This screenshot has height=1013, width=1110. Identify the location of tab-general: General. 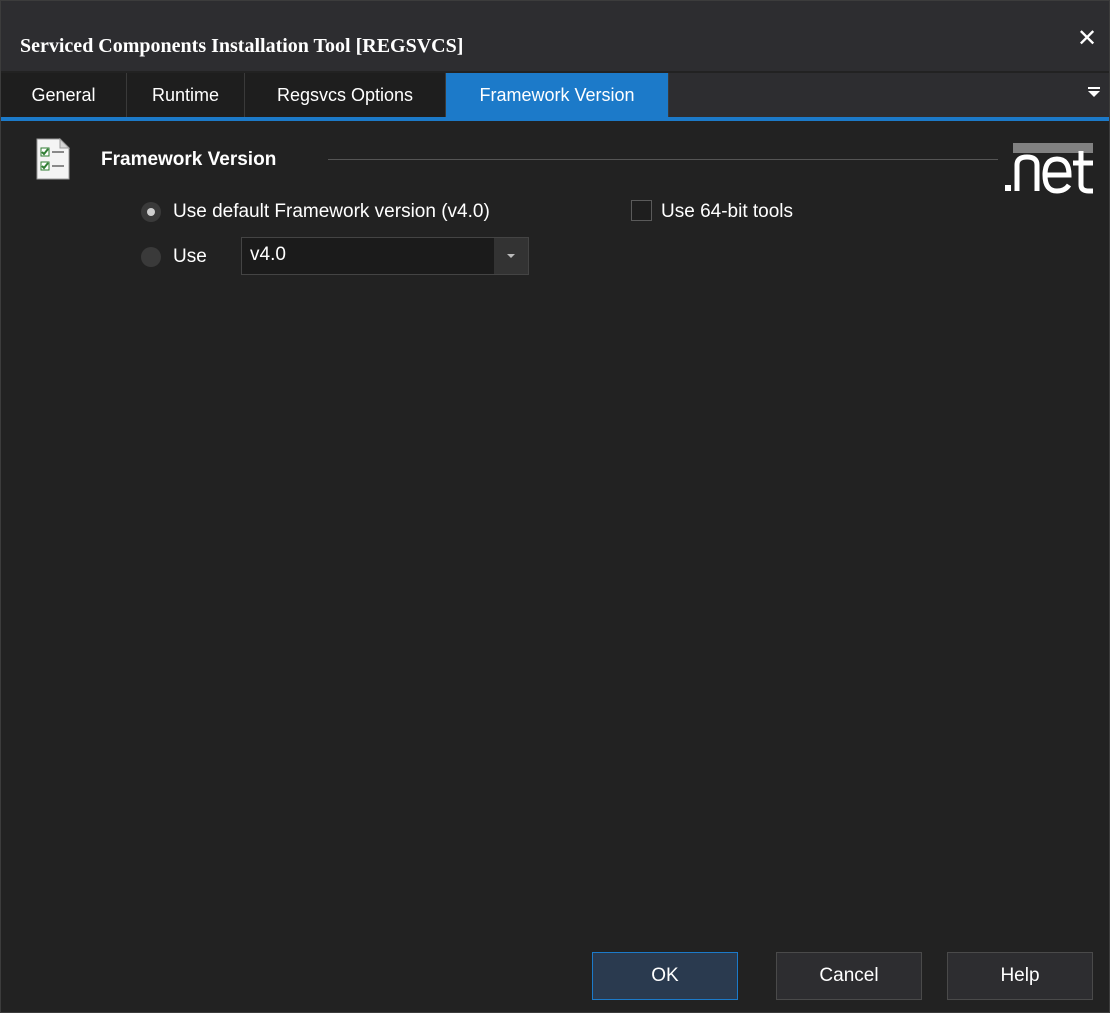
(64, 95).